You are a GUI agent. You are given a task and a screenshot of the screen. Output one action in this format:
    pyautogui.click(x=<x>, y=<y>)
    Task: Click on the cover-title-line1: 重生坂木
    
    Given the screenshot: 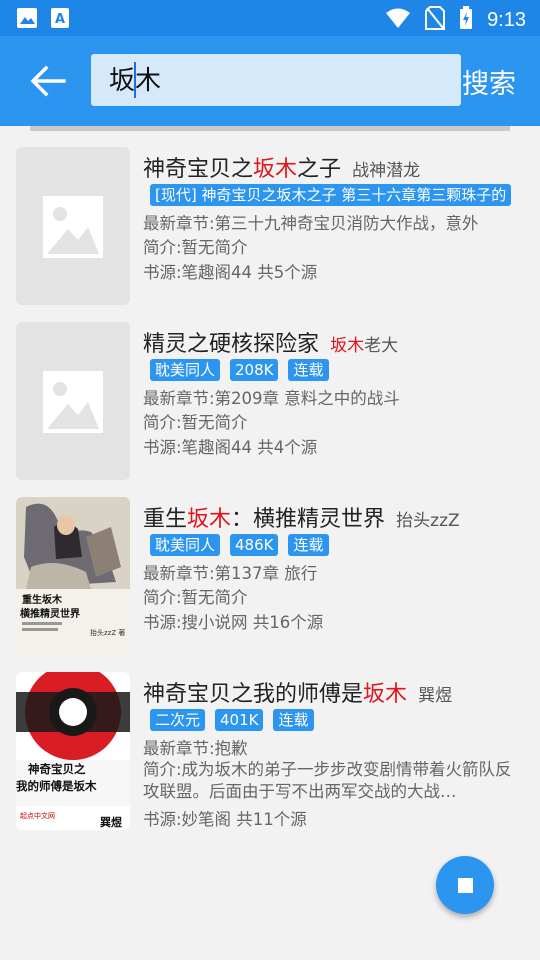 What is the action you would take?
    pyautogui.click(x=42, y=599)
    